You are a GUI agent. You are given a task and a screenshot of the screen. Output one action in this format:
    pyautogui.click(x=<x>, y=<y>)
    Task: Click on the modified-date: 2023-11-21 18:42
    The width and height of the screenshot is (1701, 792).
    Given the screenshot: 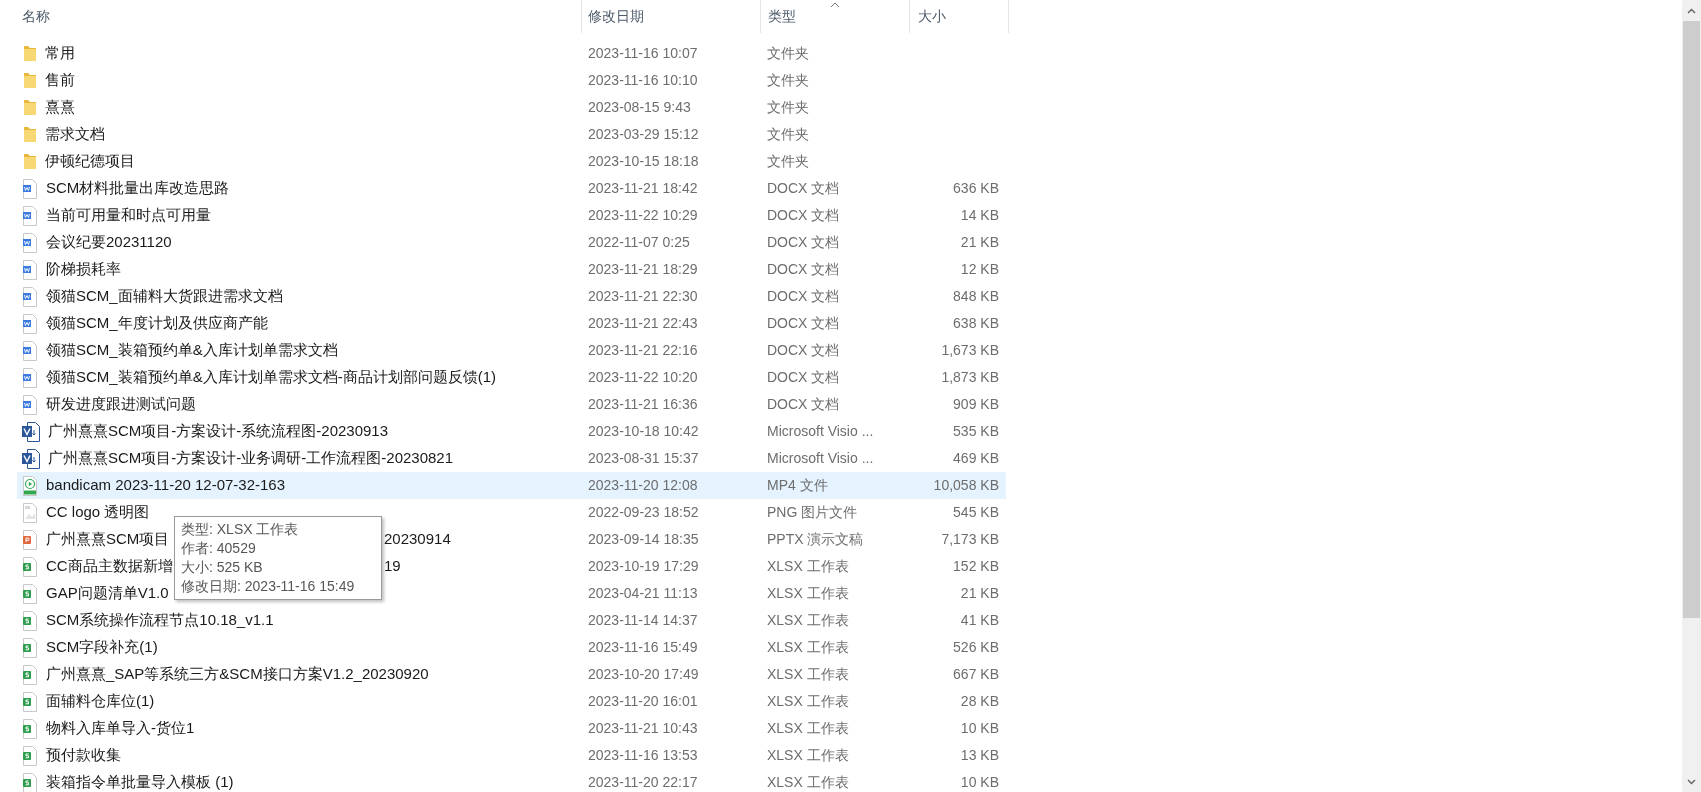 What is the action you would take?
    pyautogui.click(x=643, y=188)
    